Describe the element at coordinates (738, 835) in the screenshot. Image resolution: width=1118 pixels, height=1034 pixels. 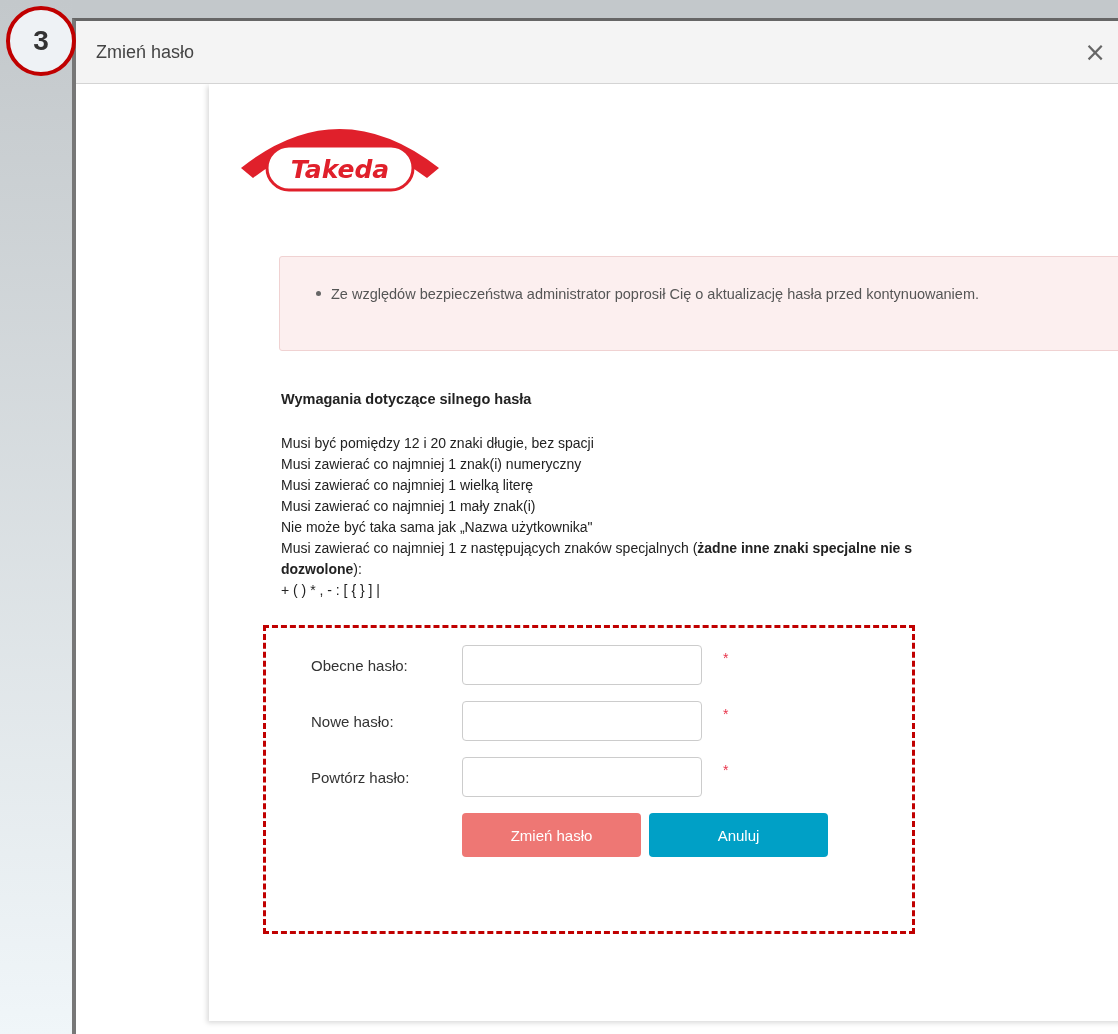
I see `cancel-button: Anuluj` at that location.